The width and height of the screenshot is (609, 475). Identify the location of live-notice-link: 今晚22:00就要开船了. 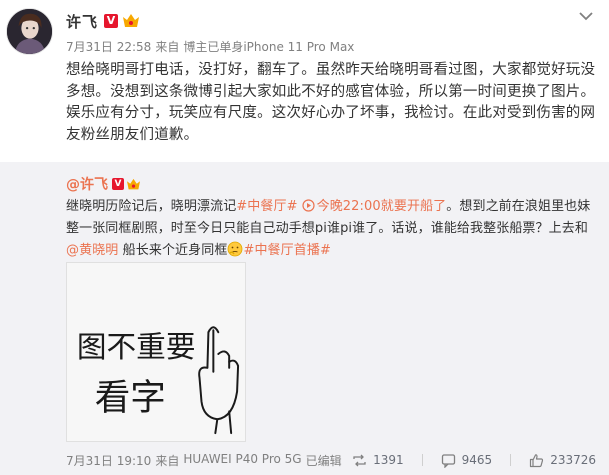
(372, 206).